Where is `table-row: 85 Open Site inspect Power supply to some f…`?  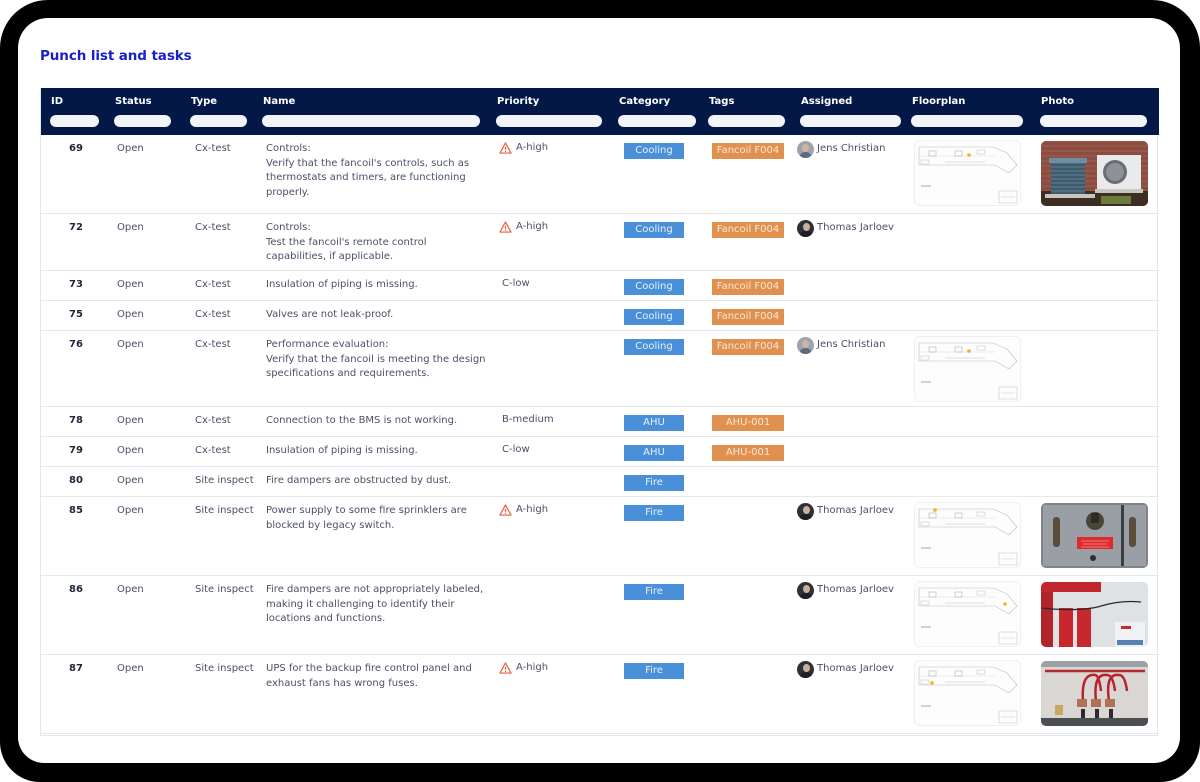 table-row: 85 Open Site inspect Power supply to some f… is located at coordinates (600, 536).